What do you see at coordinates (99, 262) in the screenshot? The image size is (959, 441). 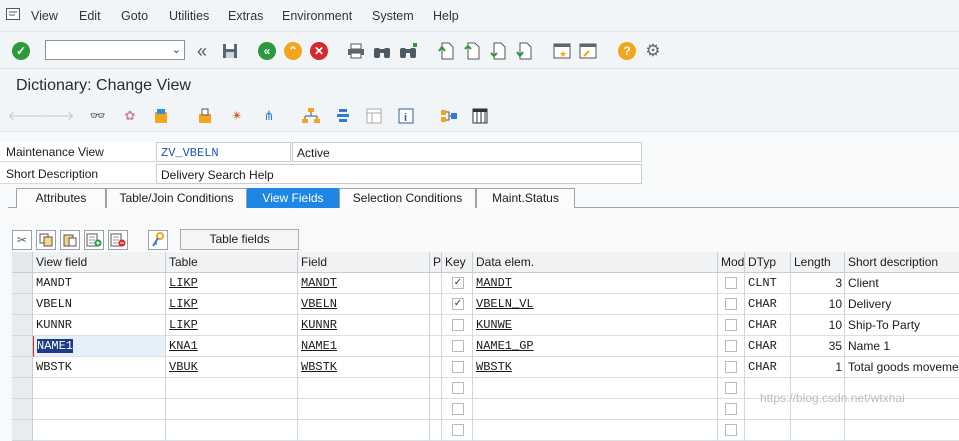 I see `column-header-view-field: View field` at bounding box center [99, 262].